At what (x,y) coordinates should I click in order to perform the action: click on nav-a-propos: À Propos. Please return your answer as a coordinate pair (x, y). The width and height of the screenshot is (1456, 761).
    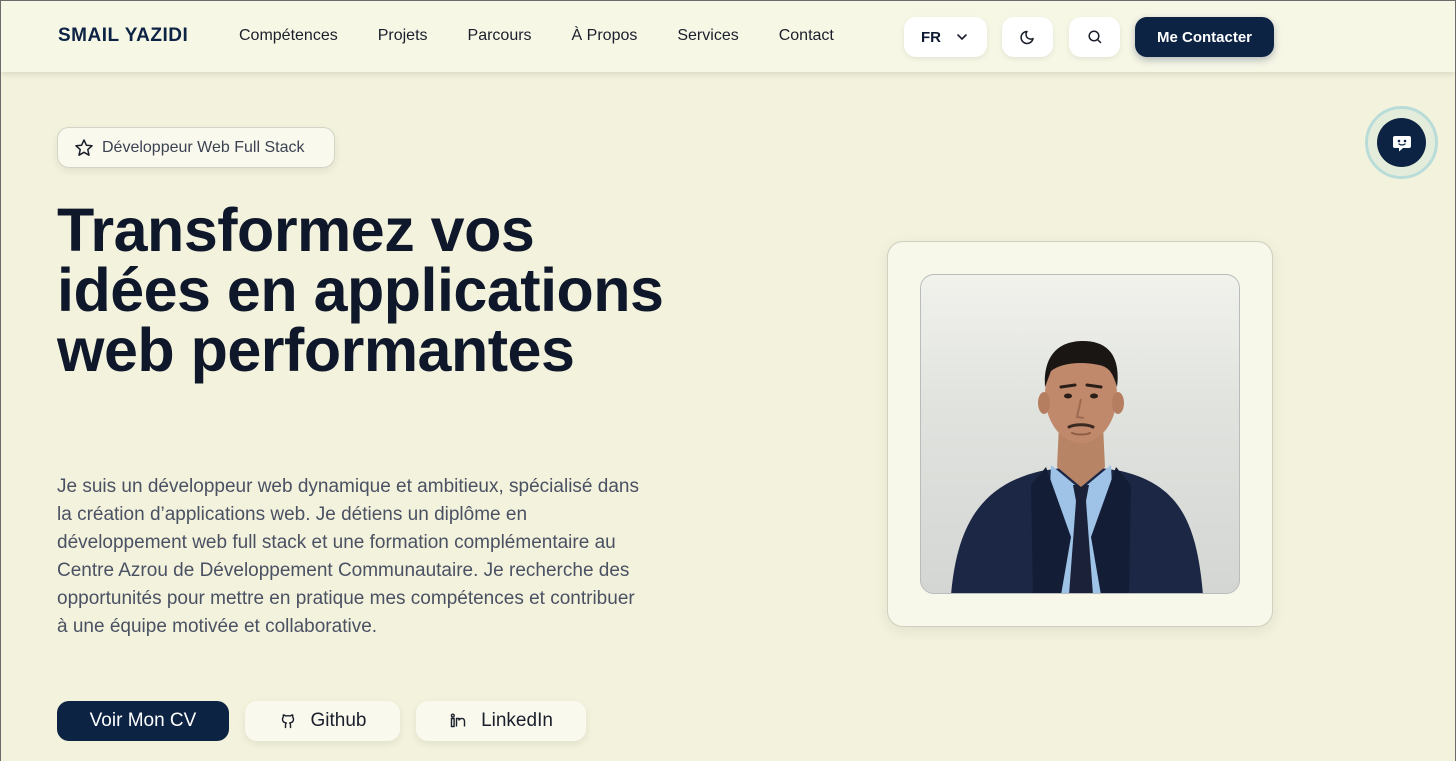
    Looking at the image, I should click on (605, 36).